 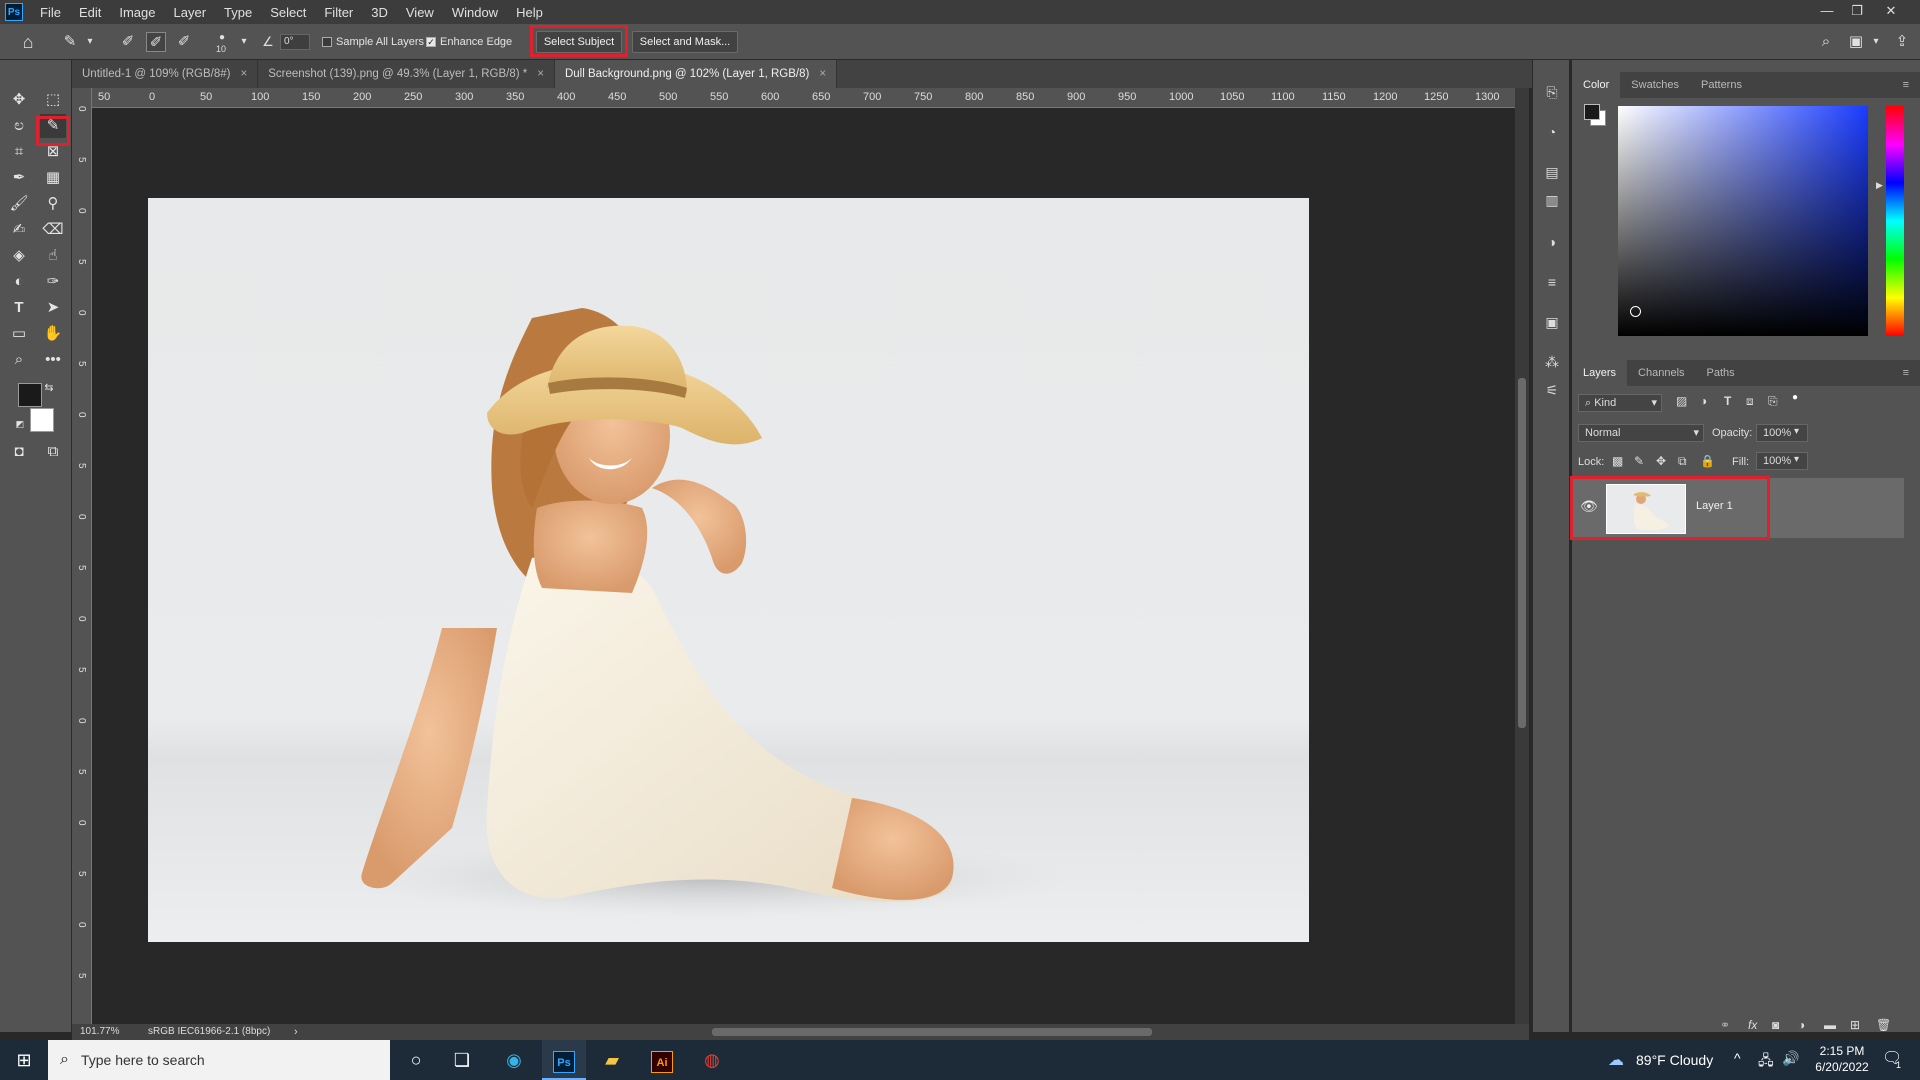 What do you see at coordinates (19, 178) in the screenshot?
I see `eyedropper-tool-icon: ✒` at bounding box center [19, 178].